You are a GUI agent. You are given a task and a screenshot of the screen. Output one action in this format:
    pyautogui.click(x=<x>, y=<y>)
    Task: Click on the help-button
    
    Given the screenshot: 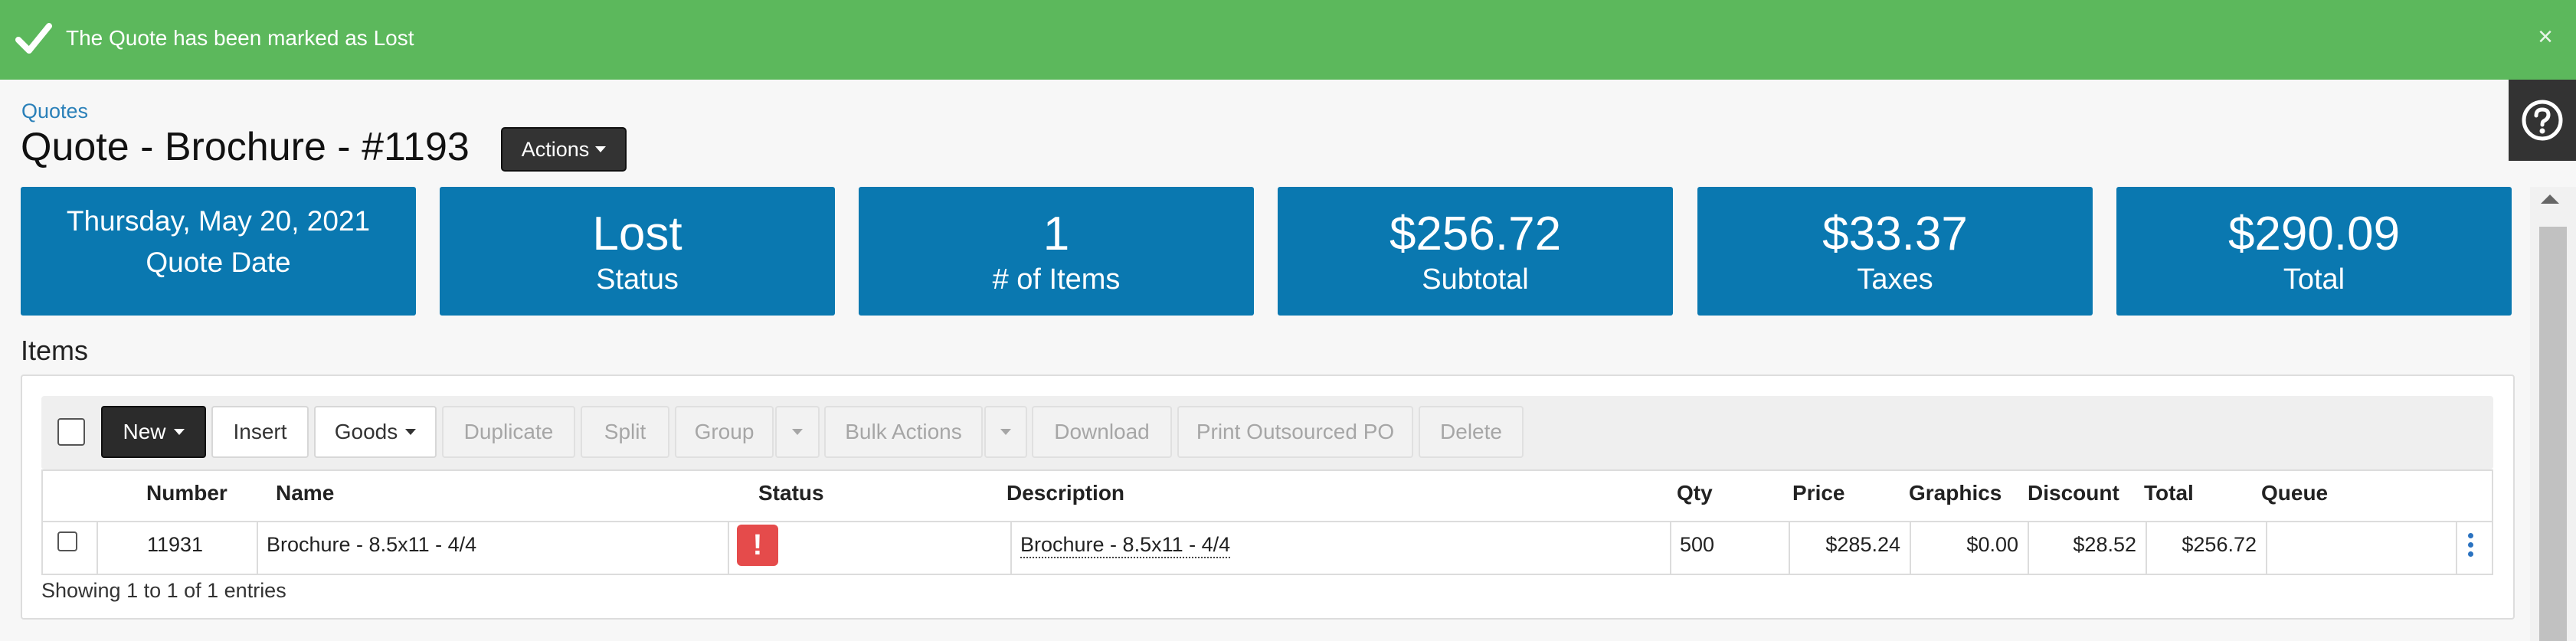 What is the action you would take?
    pyautogui.click(x=2542, y=121)
    